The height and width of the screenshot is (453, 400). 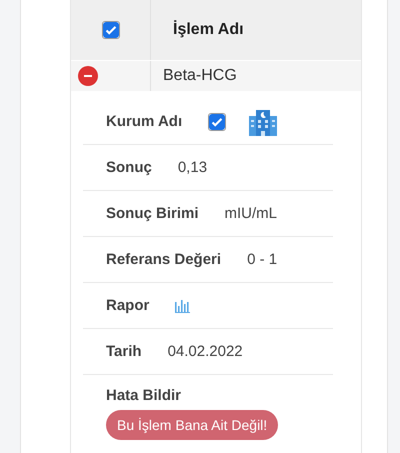 I want to click on field-label: Rapor, so click(x=128, y=305).